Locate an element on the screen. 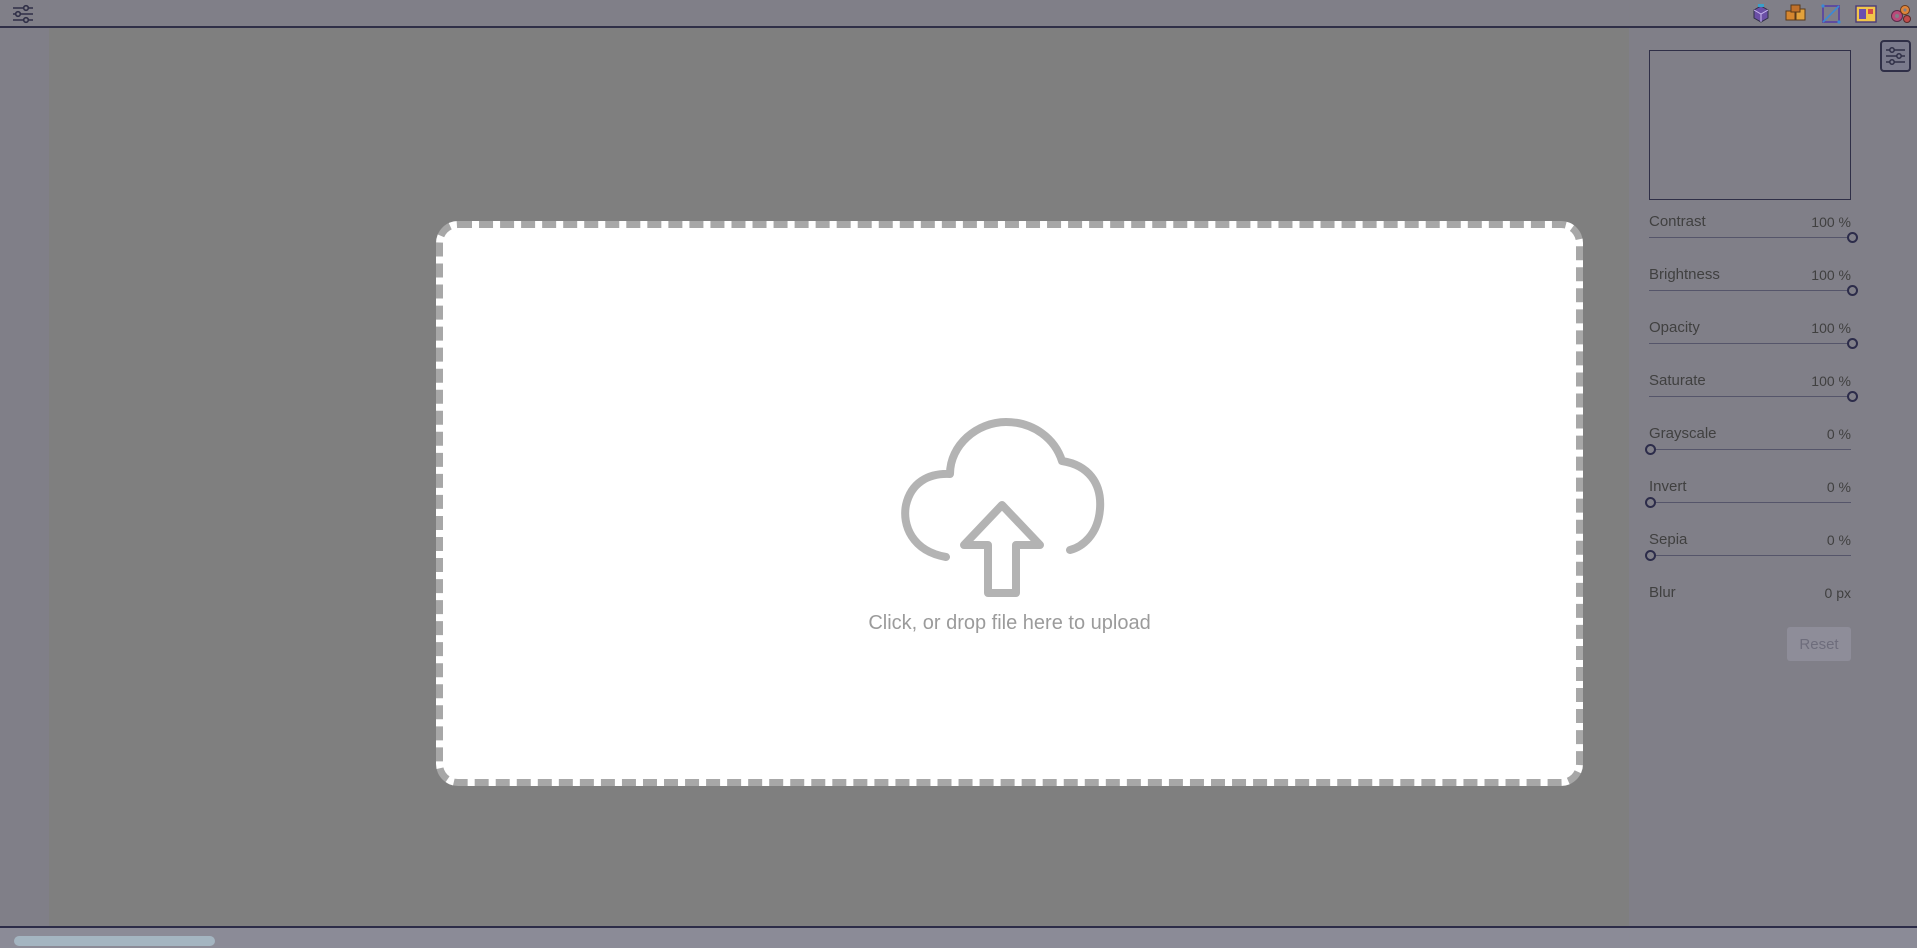  crop-icon is located at coordinates (1831, 14).